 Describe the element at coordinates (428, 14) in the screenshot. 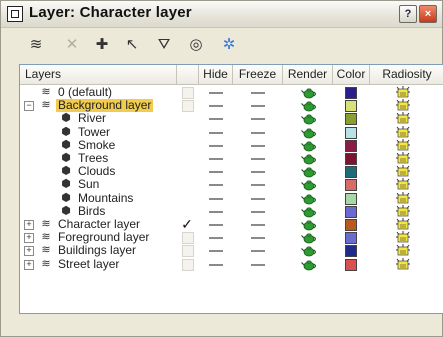

I see `close-button: ×` at that location.